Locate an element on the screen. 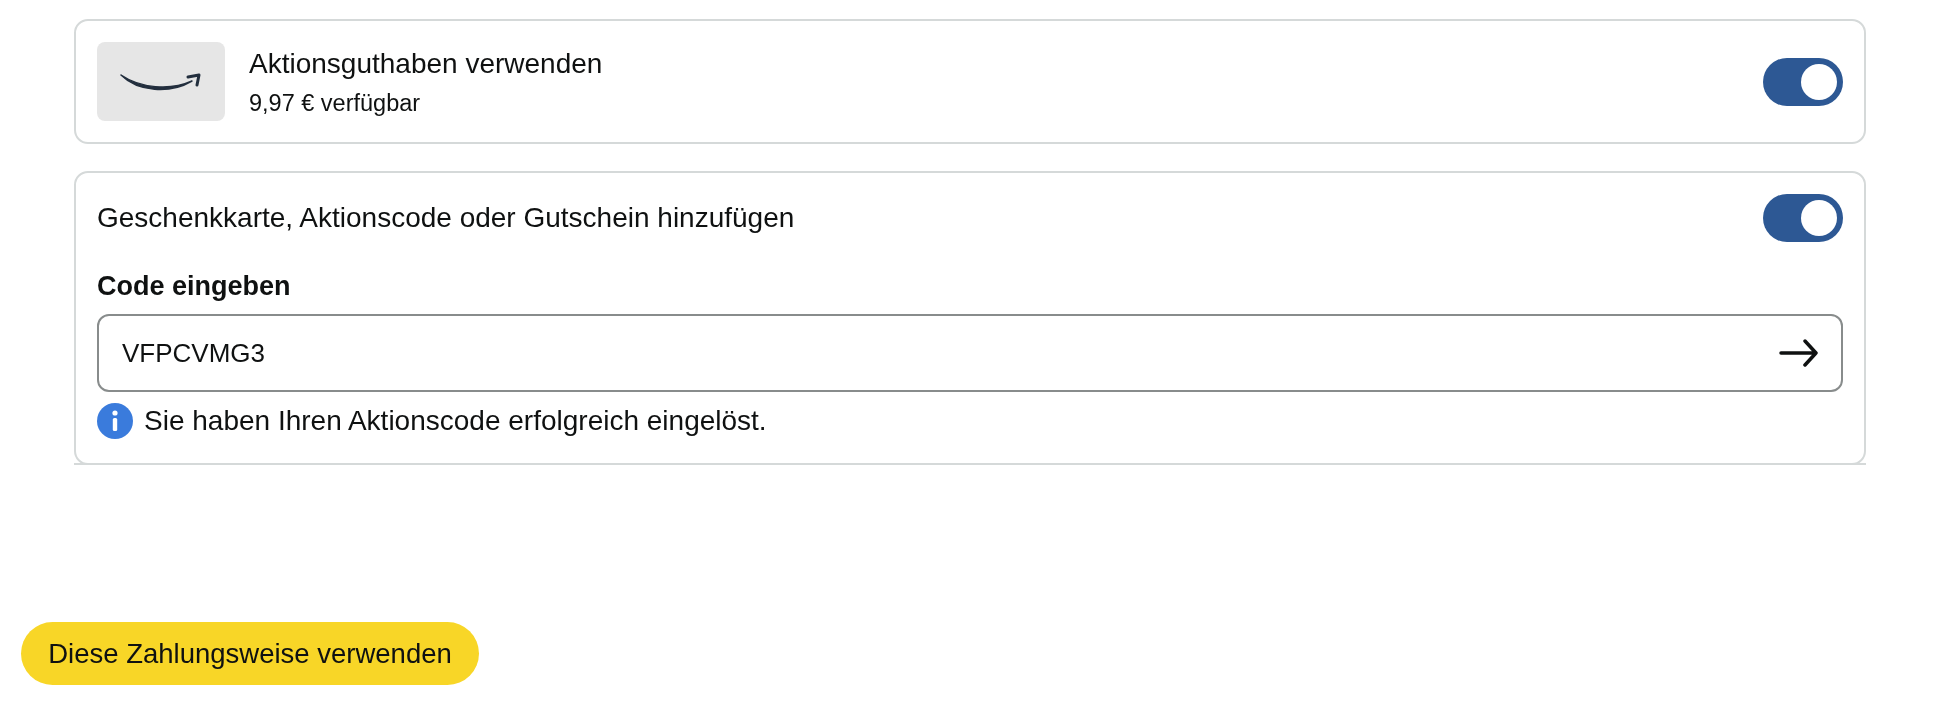 This screenshot has width=1934, height=710. arrow-right-icon is located at coordinates (1799, 353).